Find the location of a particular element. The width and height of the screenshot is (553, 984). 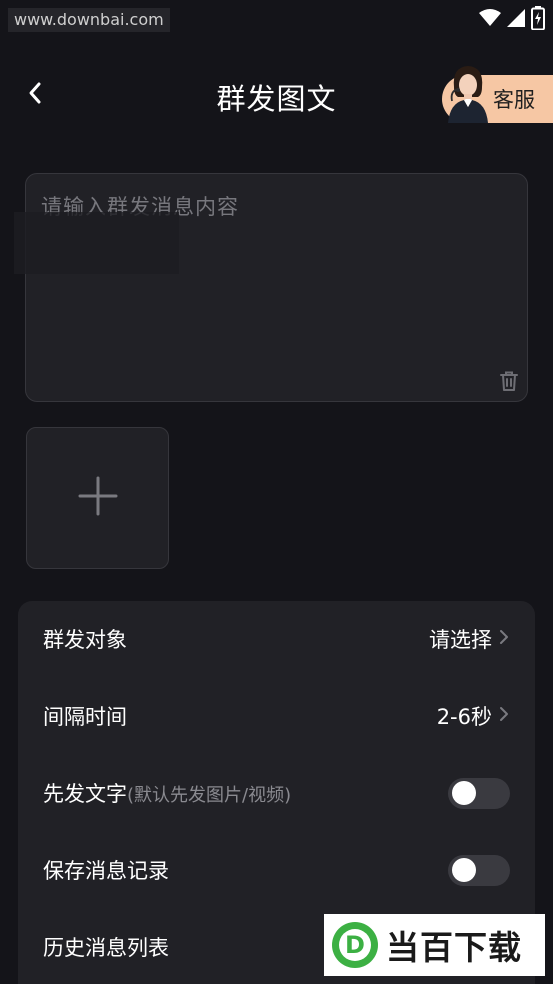

status-bar: www.downbai.com is located at coordinates (276, 18).